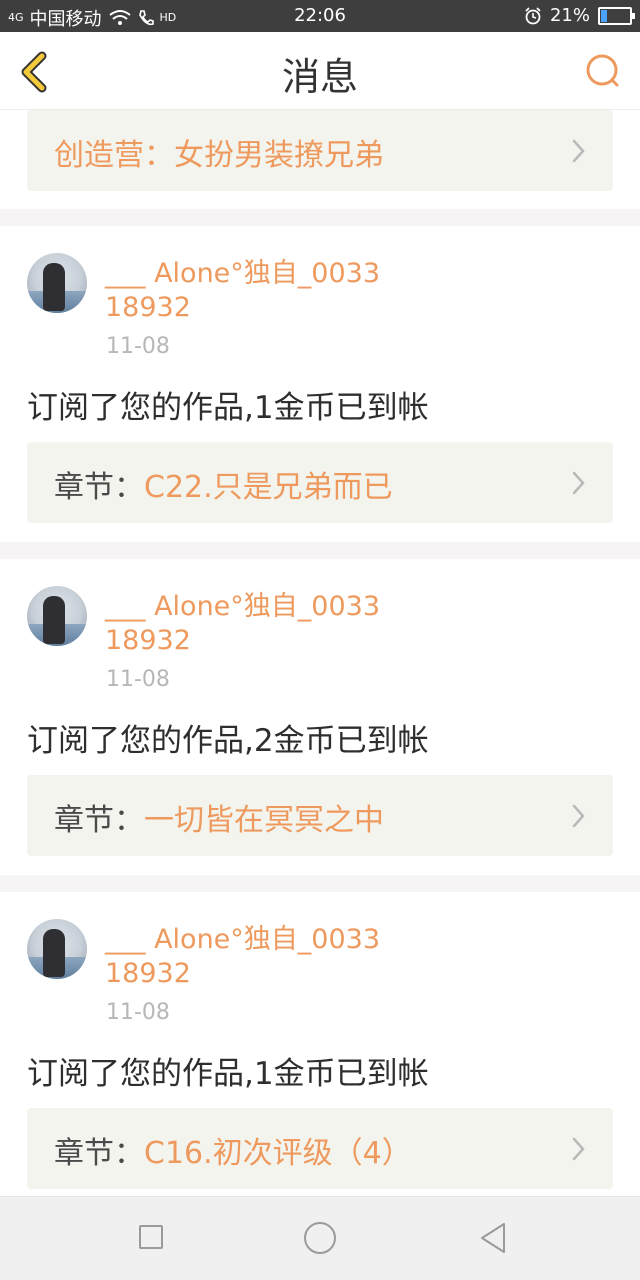  Describe the element at coordinates (604, 72) in the screenshot. I see `search-button` at that location.